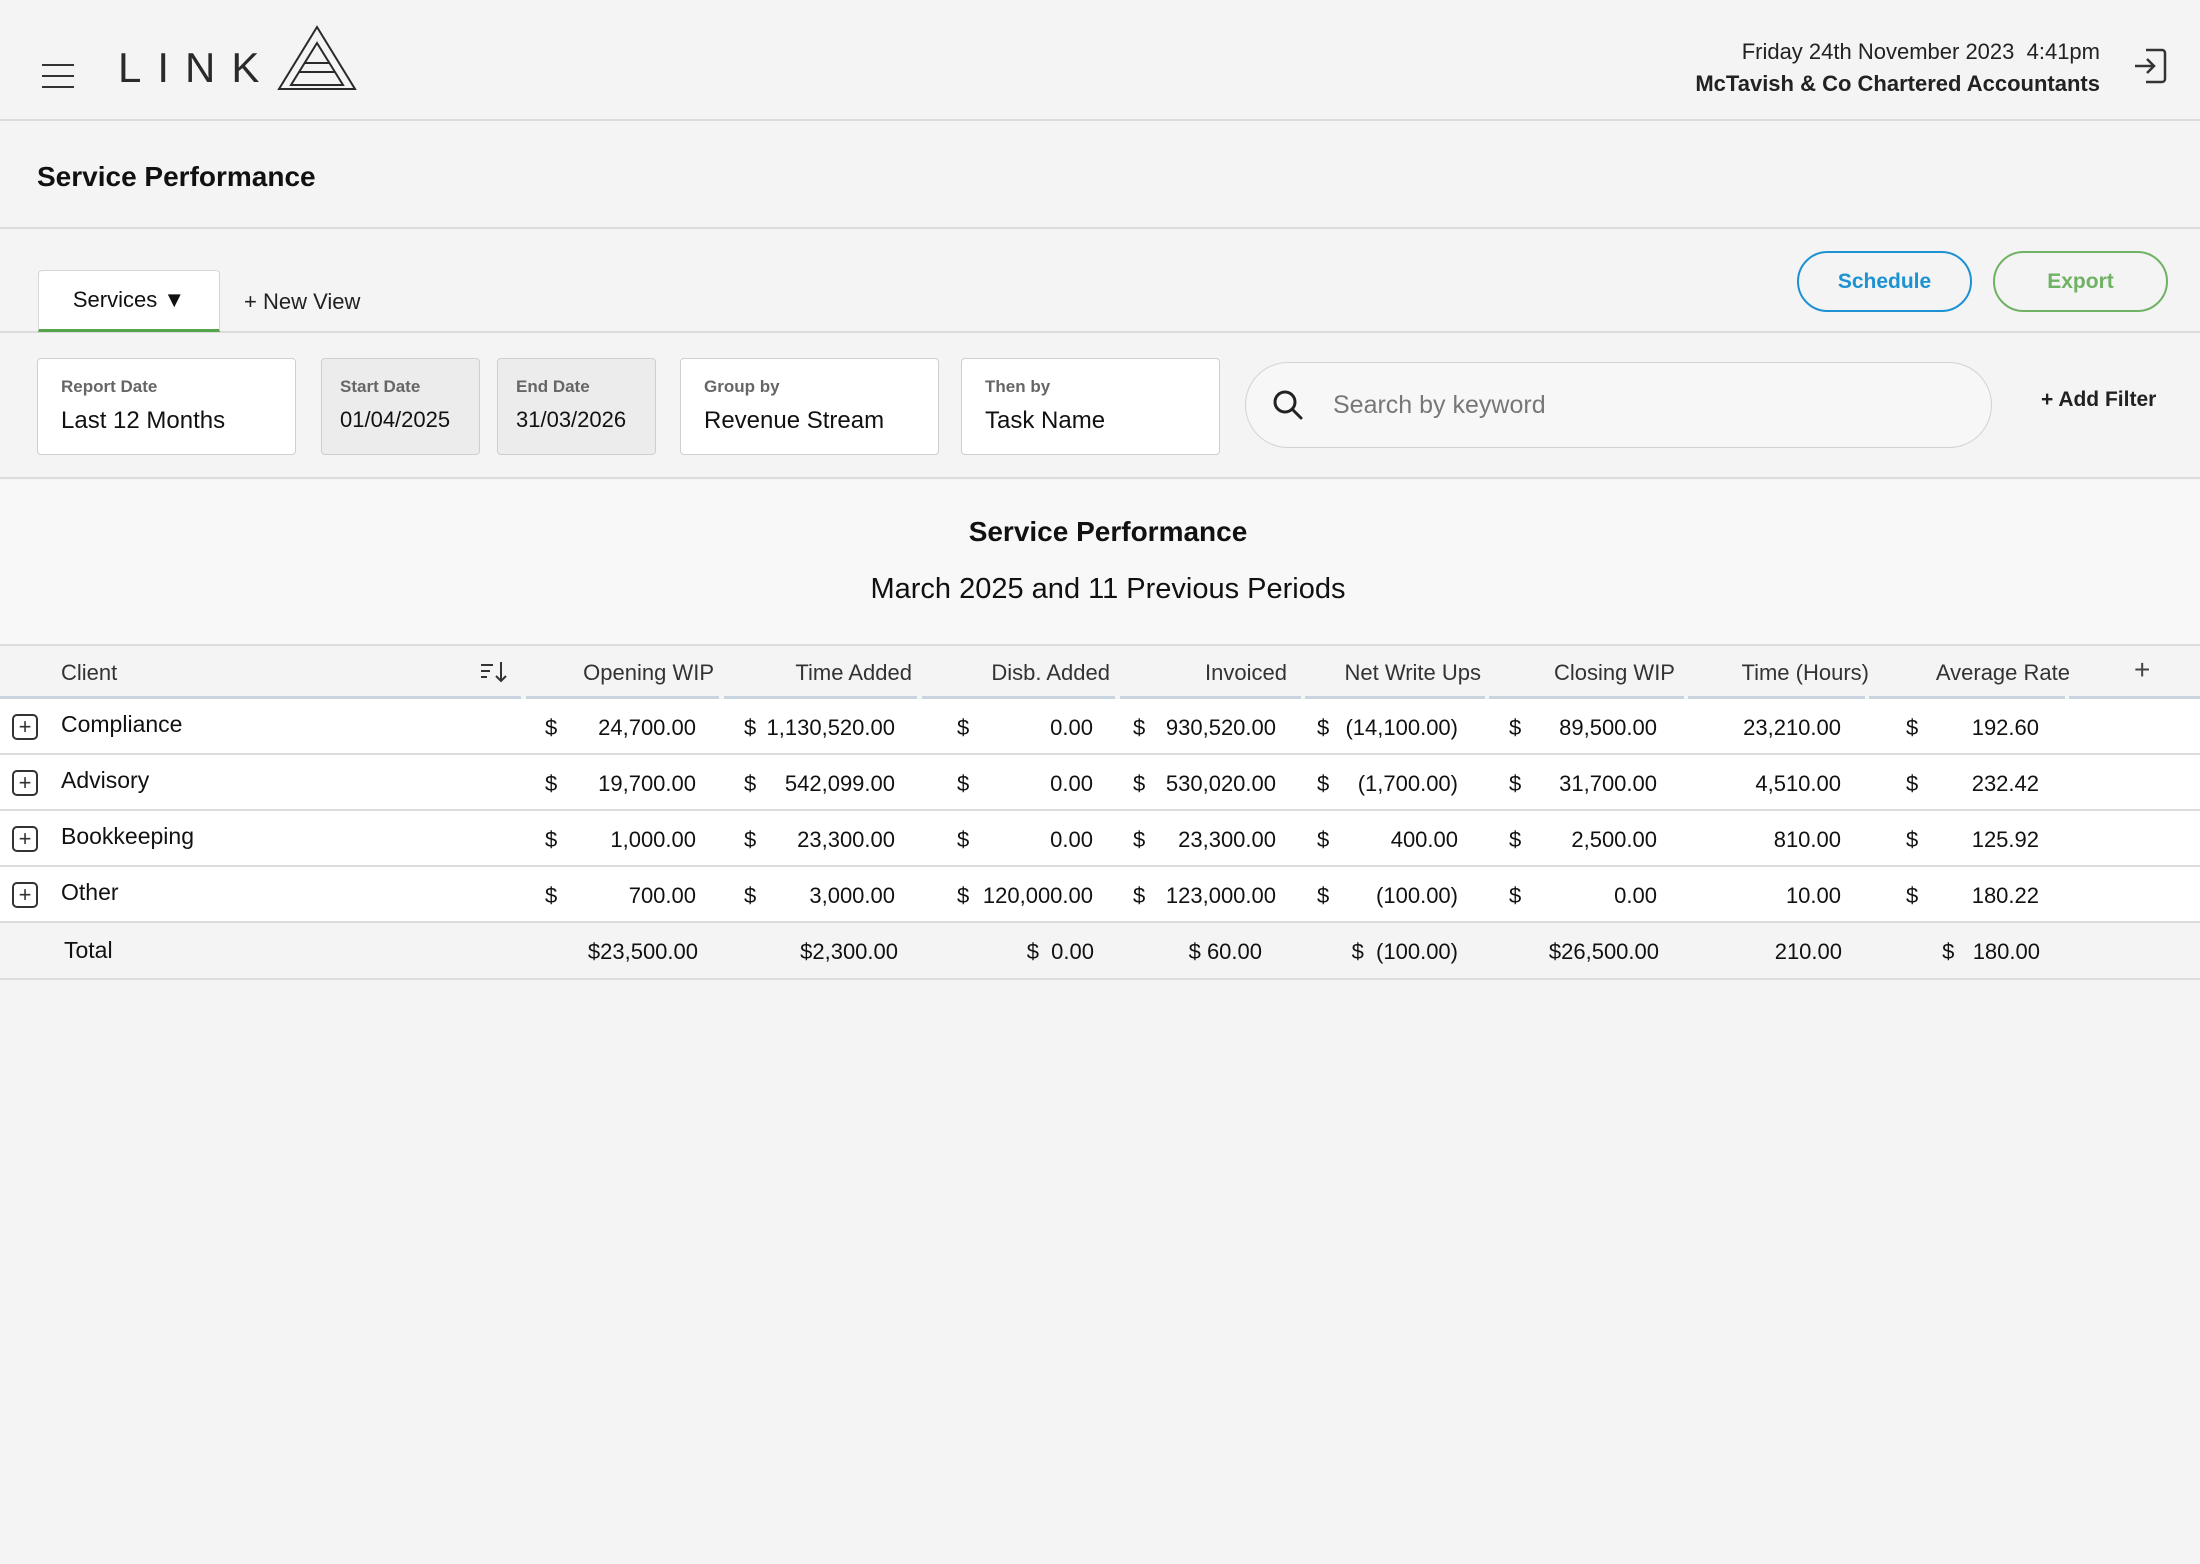 The width and height of the screenshot is (2200, 1564). What do you see at coordinates (129, 301) in the screenshot?
I see `tab-services: Services ▼` at bounding box center [129, 301].